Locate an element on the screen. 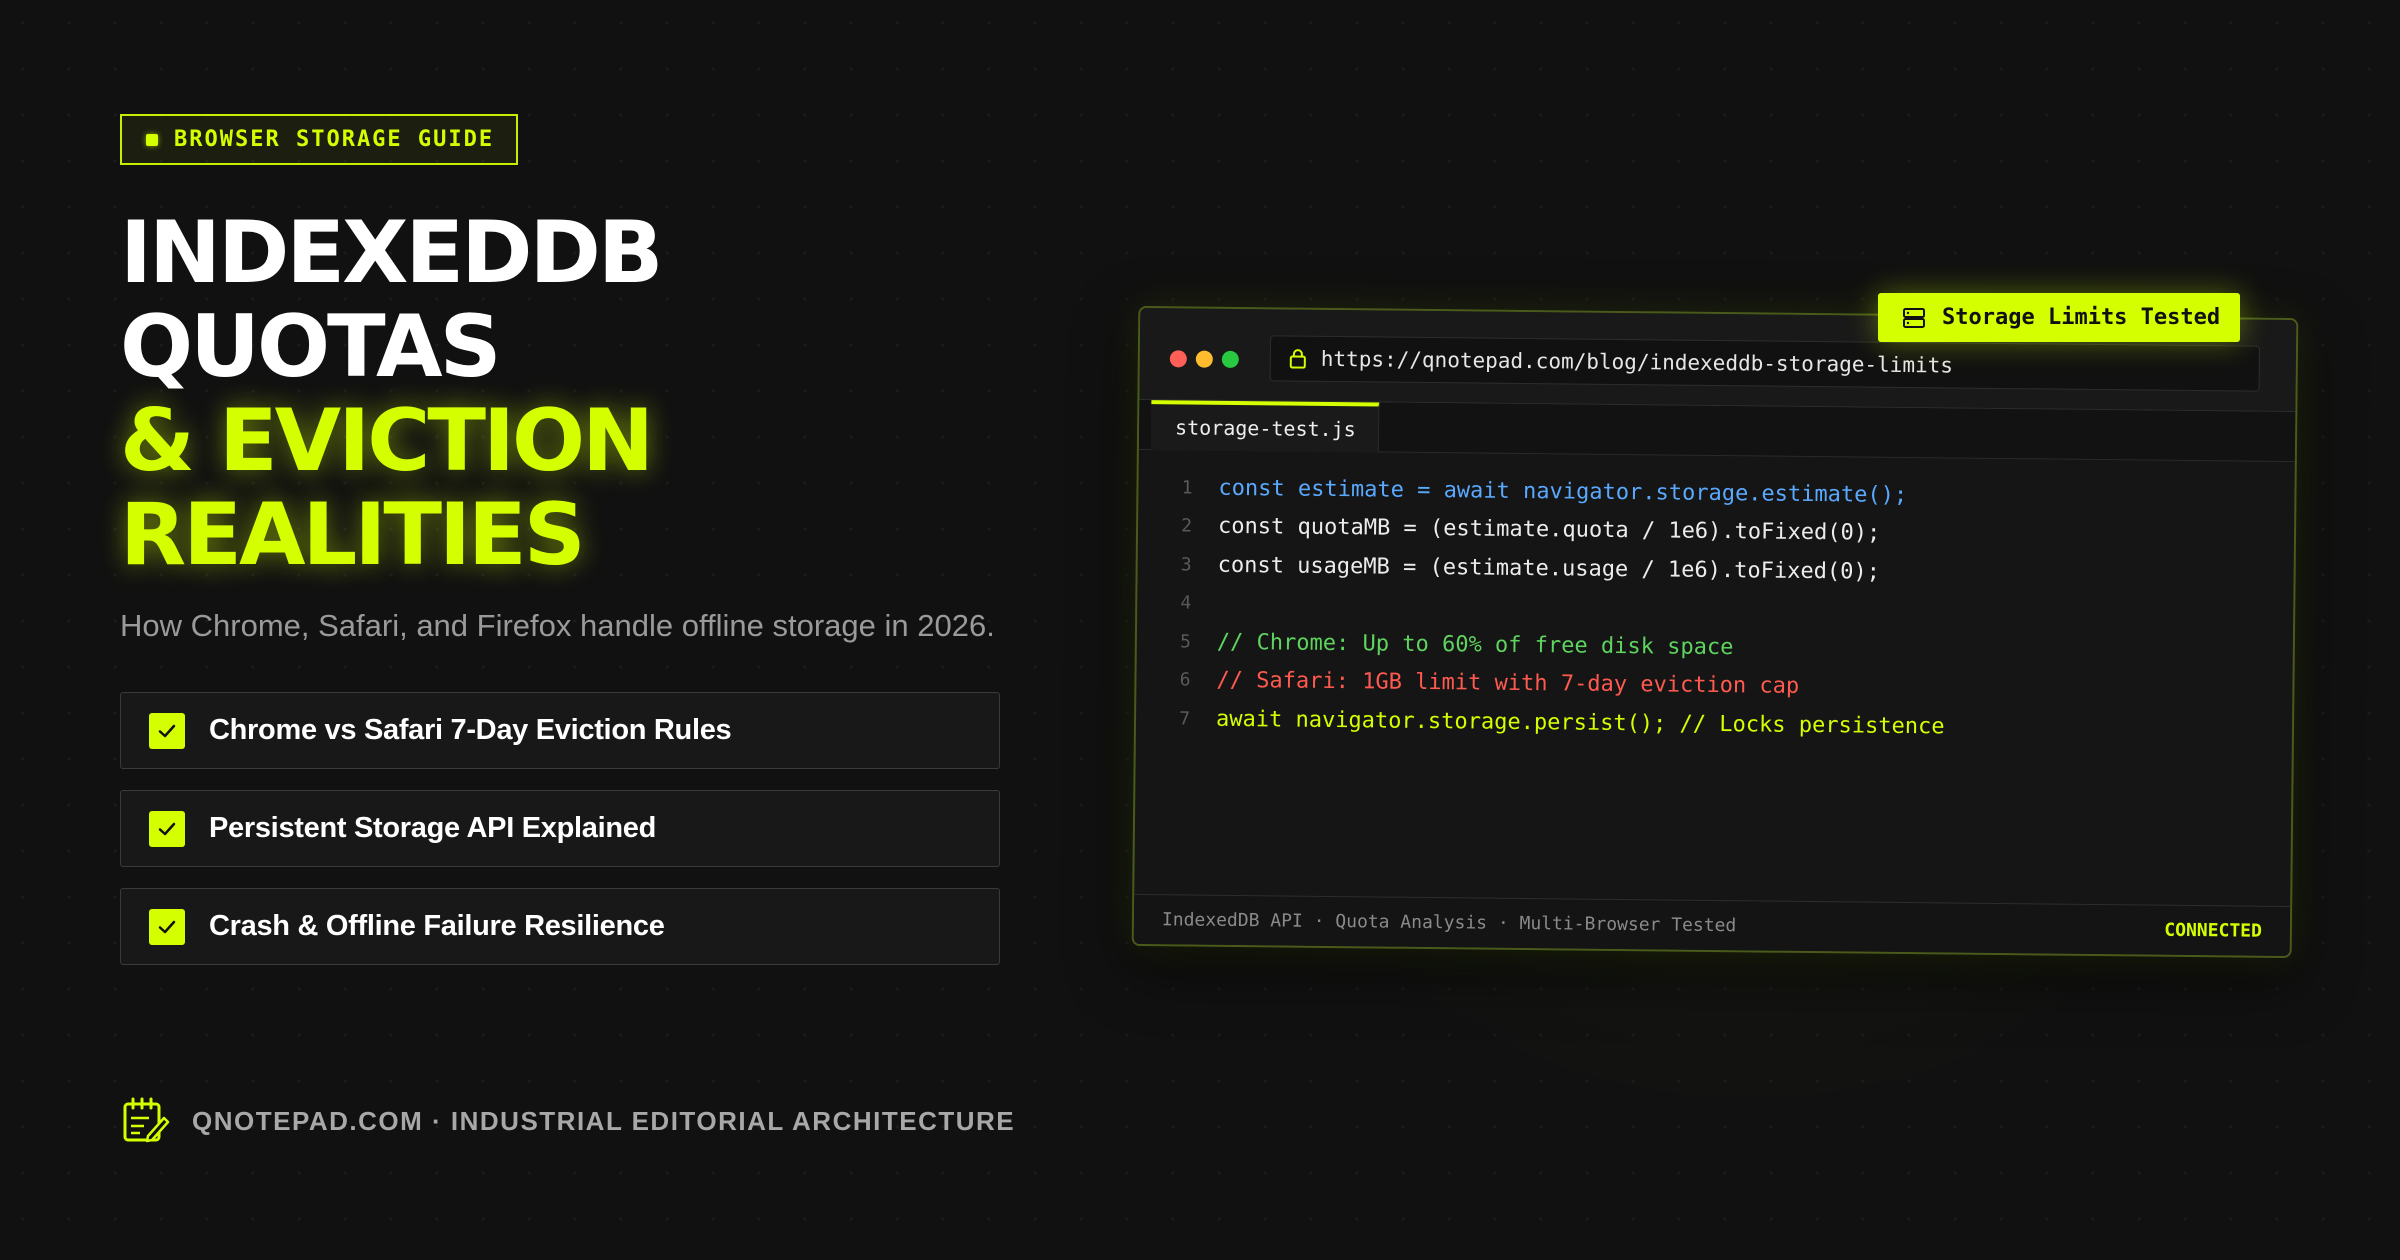 Image resolution: width=2400 pixels, height=1260 pixels. feature-item: Crash & Offline Failure Resilience is located at coordinates (560, 926).